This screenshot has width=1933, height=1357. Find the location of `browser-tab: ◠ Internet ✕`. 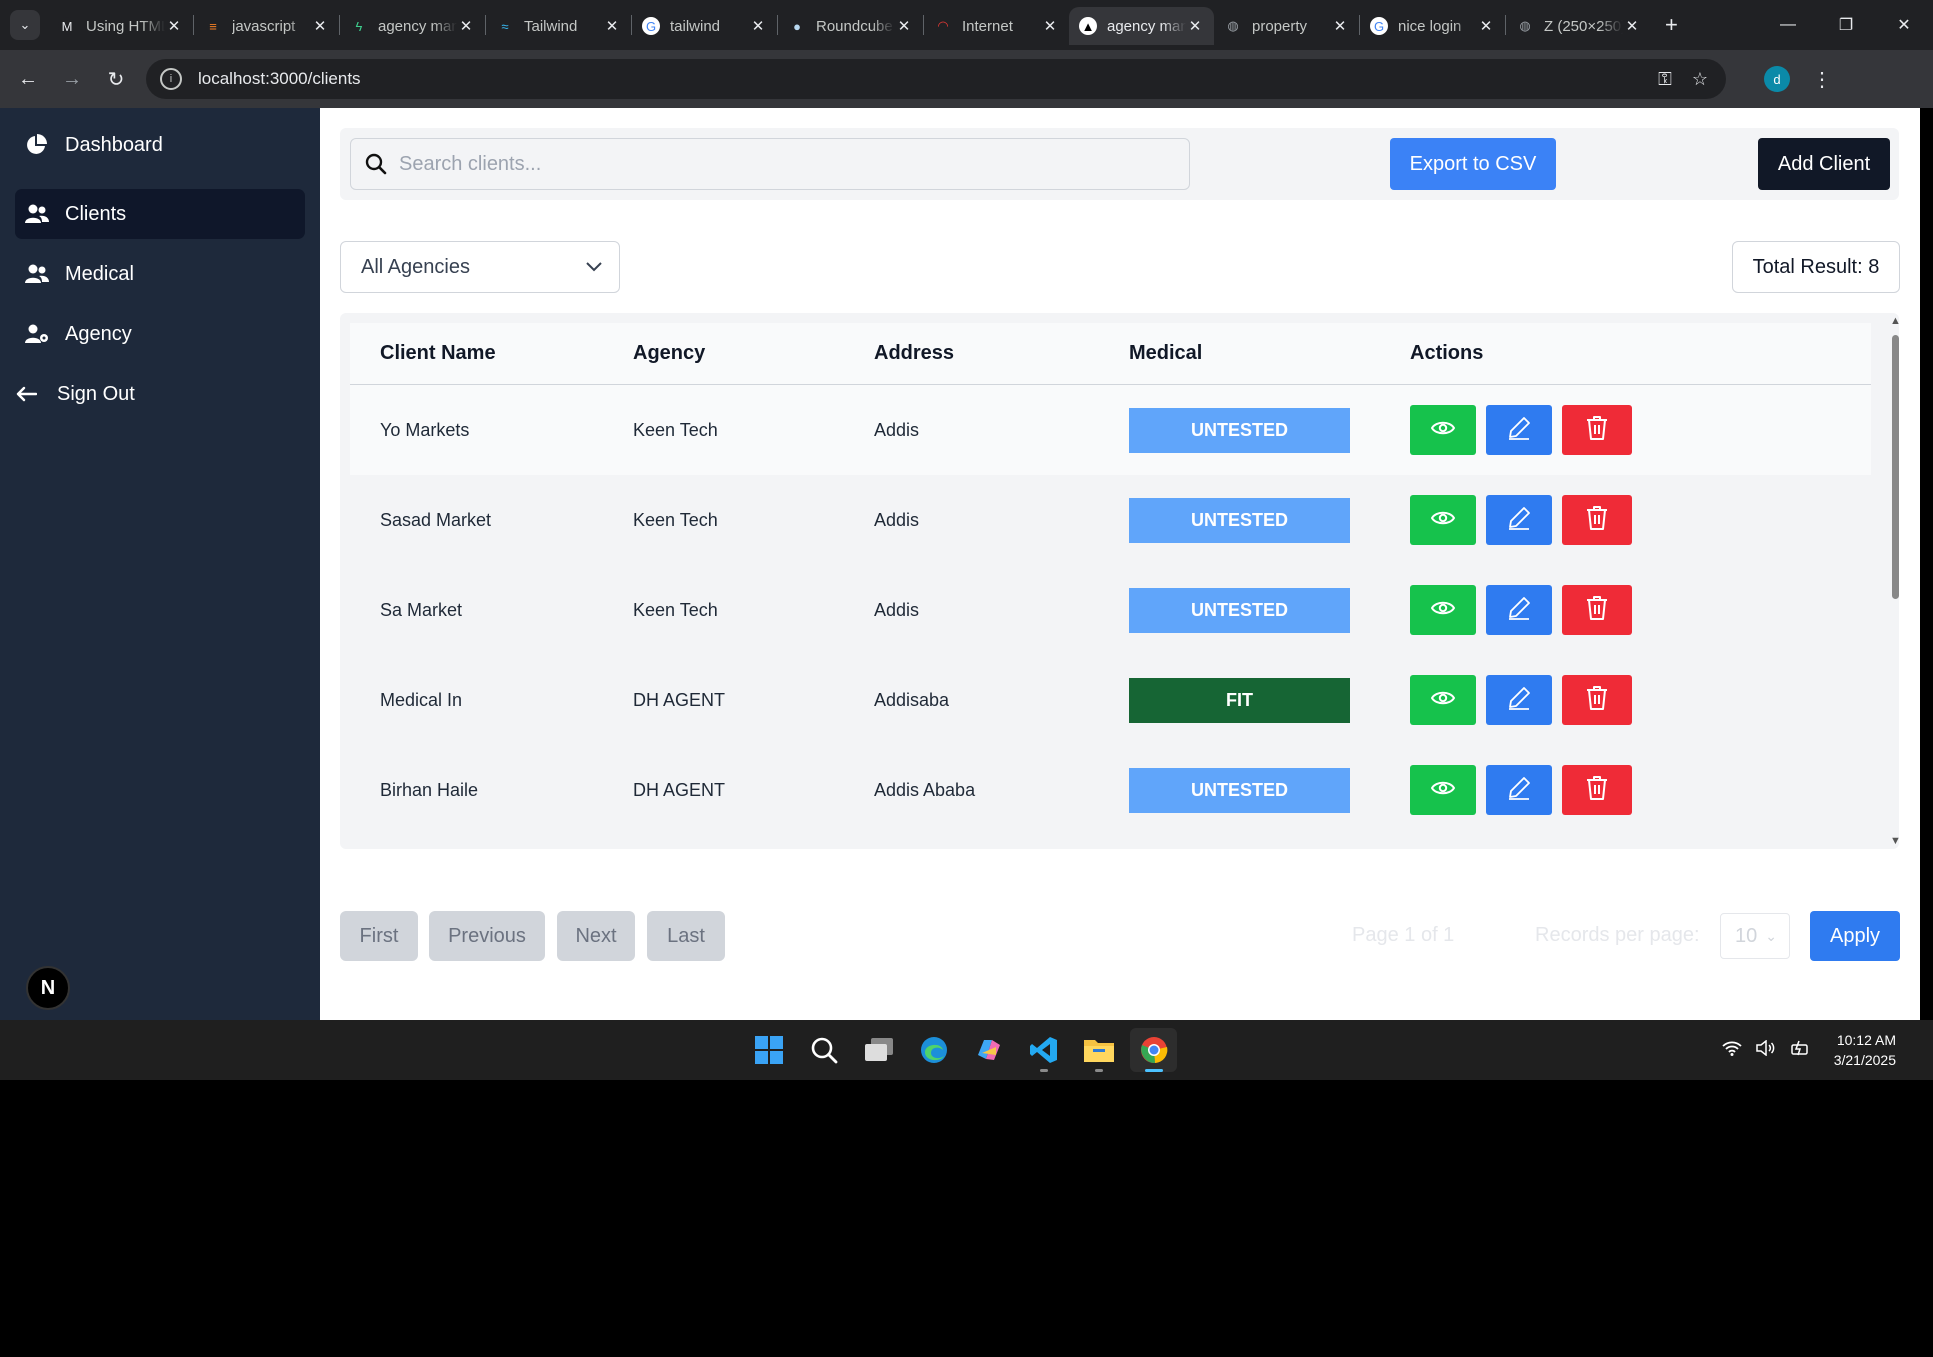

browser-tab: ◠ Internet ✕ is located at coordinates (996, 26).